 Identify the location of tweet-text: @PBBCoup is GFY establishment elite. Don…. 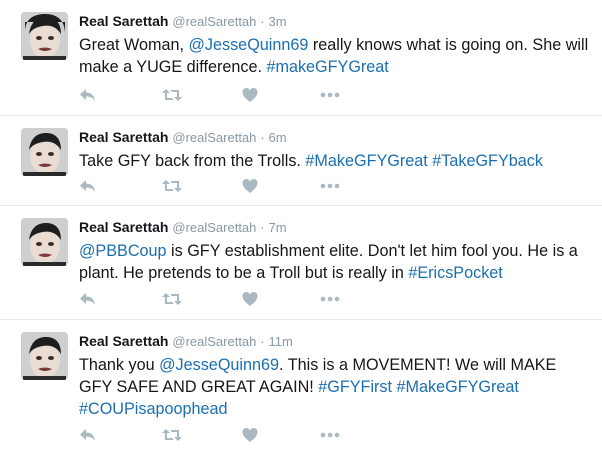
(336, 262).